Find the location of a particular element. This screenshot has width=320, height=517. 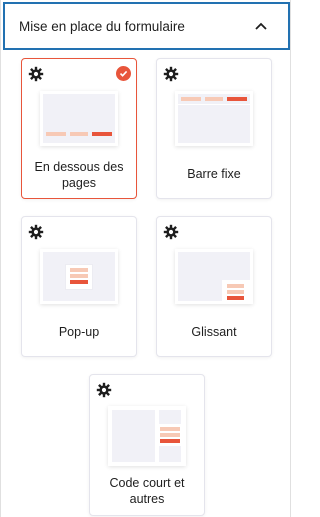

below-pages-illustration is located at coordinates (79, 118).